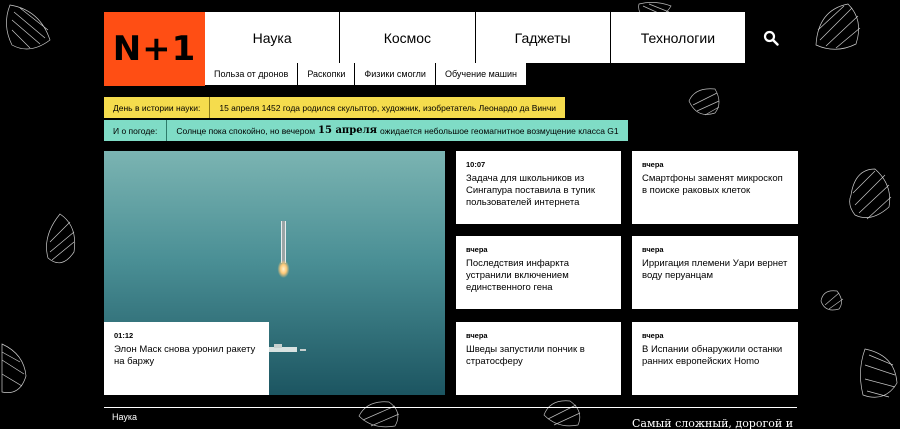 This screenshot has height=429, width=900. I want to click on hero-title: Элон Маск снова уронил ракету на баржу, so click(185, 355).